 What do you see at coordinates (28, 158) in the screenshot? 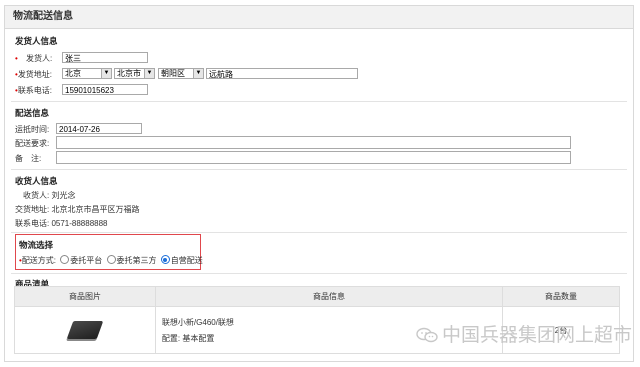
I see `remarks-label: 备 注:` at bounding box center [28, 158].